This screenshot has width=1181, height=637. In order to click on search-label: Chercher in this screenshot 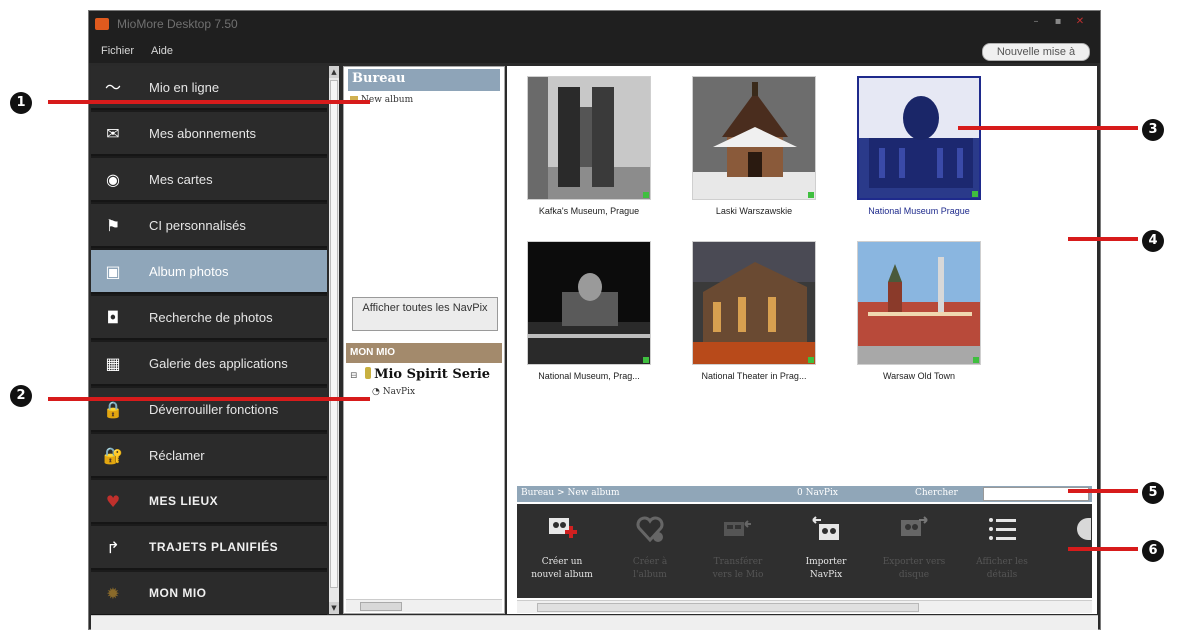, I will do `click(936, 493)`.